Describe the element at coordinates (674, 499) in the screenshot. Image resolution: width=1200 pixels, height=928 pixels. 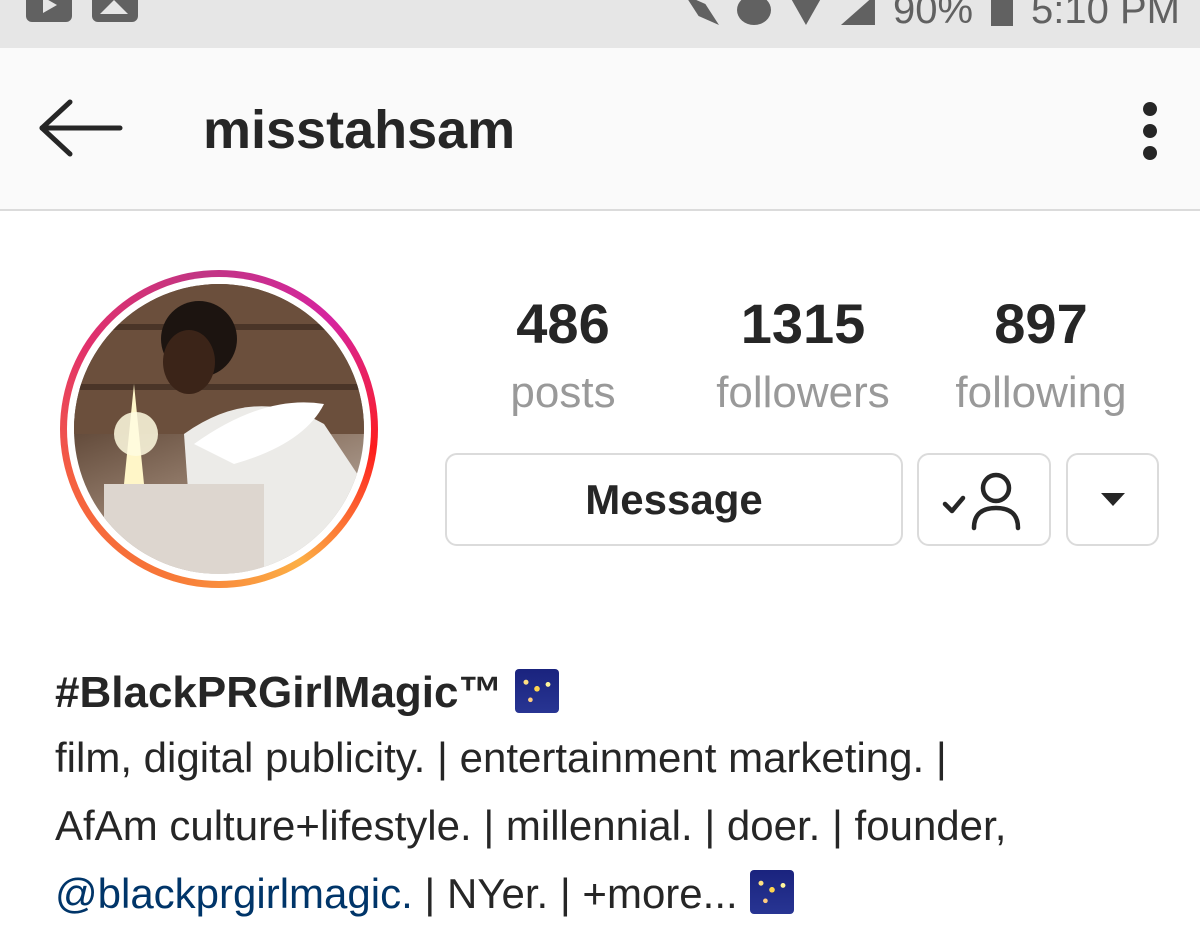
I see `message-button: Message` at that location.